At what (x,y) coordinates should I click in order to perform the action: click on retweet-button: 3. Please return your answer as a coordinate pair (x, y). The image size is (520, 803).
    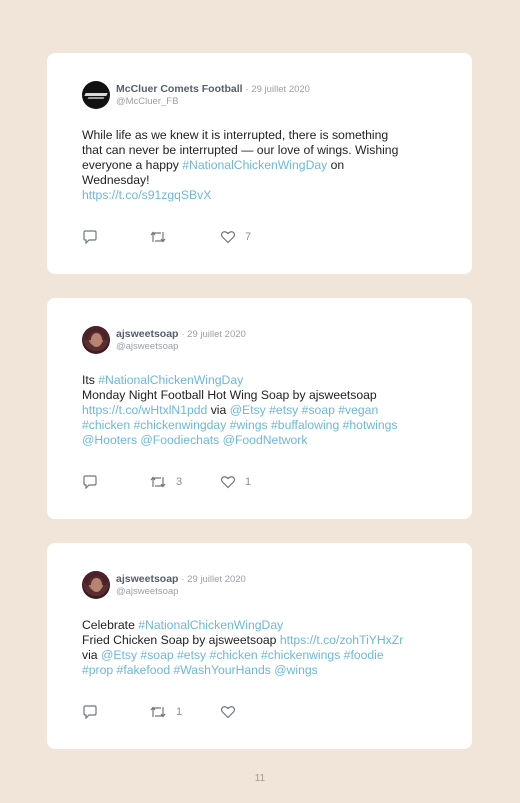
    Looking at the image, I should click on (165, 482).